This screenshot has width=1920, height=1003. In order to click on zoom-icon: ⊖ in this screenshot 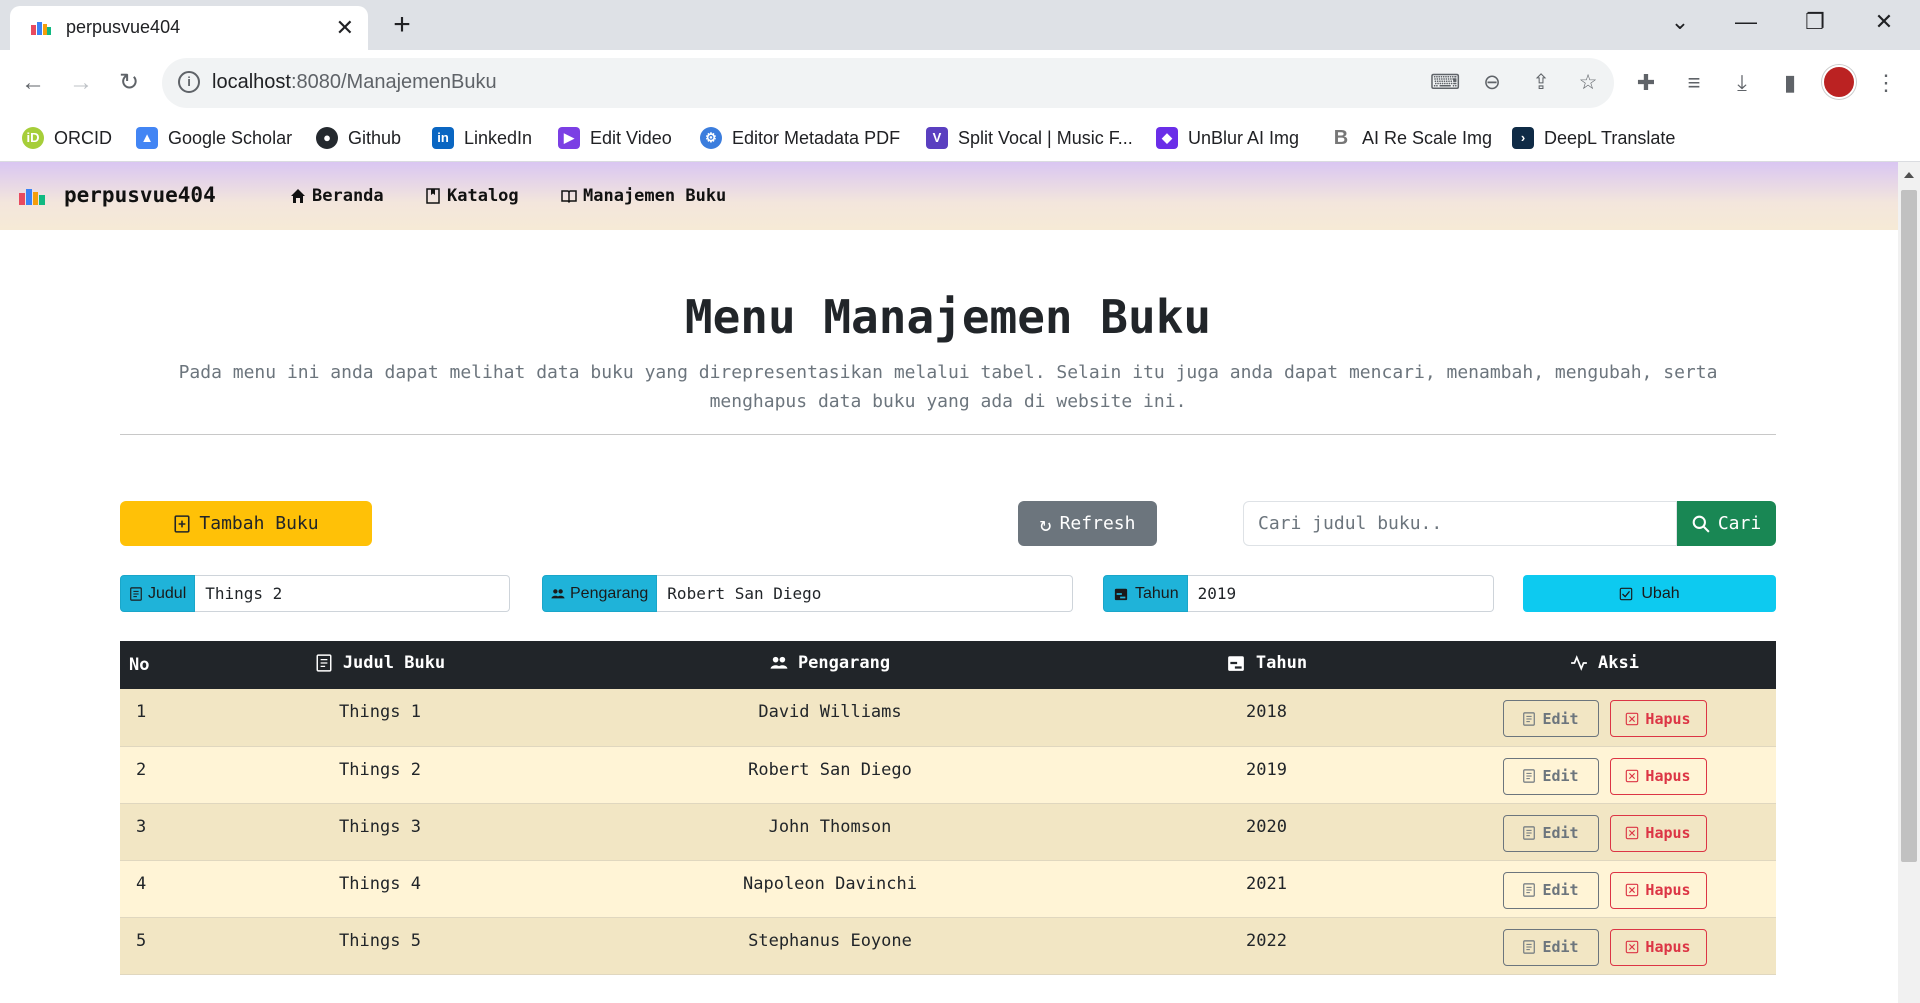, I will do `click(1492, 83)`.